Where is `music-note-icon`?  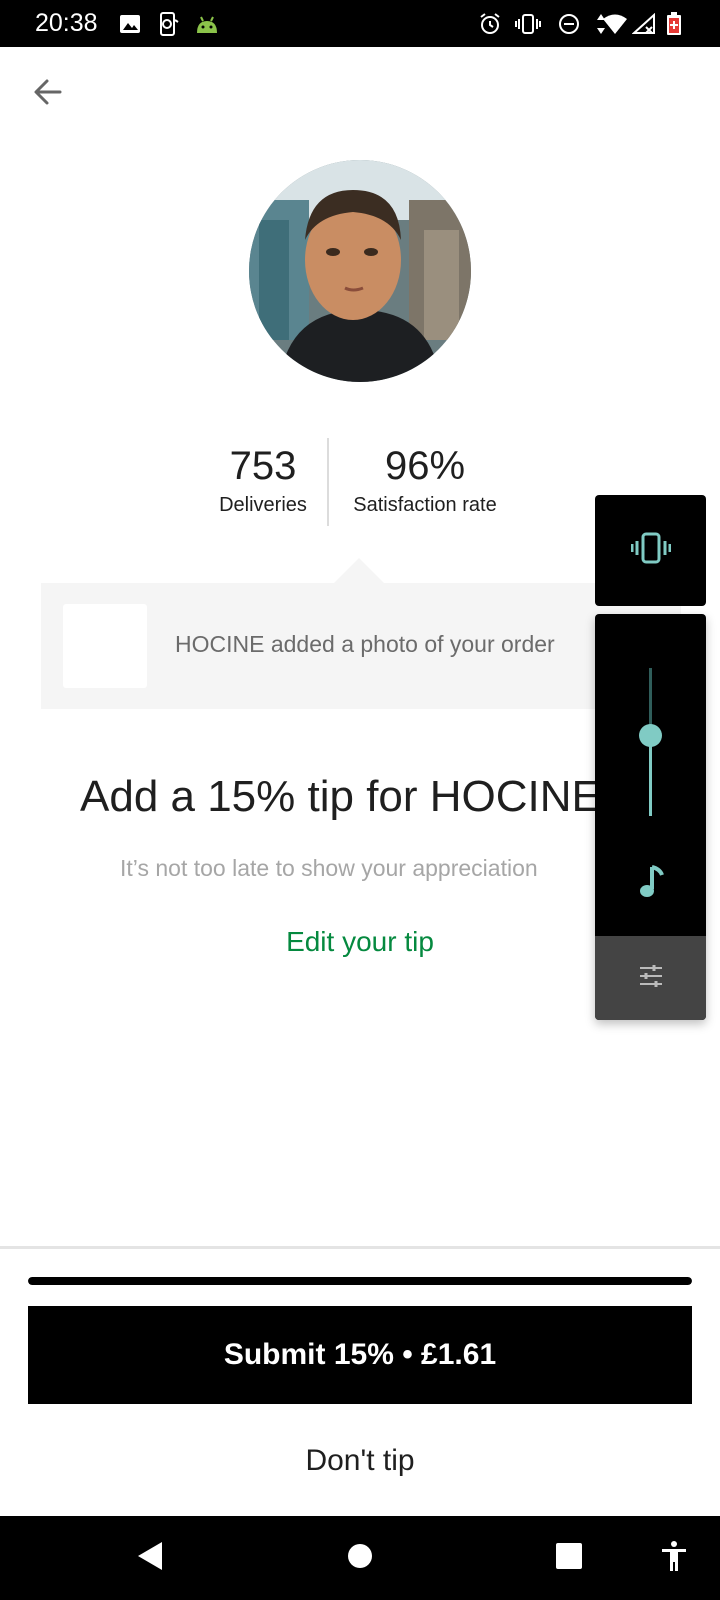
music-note-icon is located at coordinates (651, 884).